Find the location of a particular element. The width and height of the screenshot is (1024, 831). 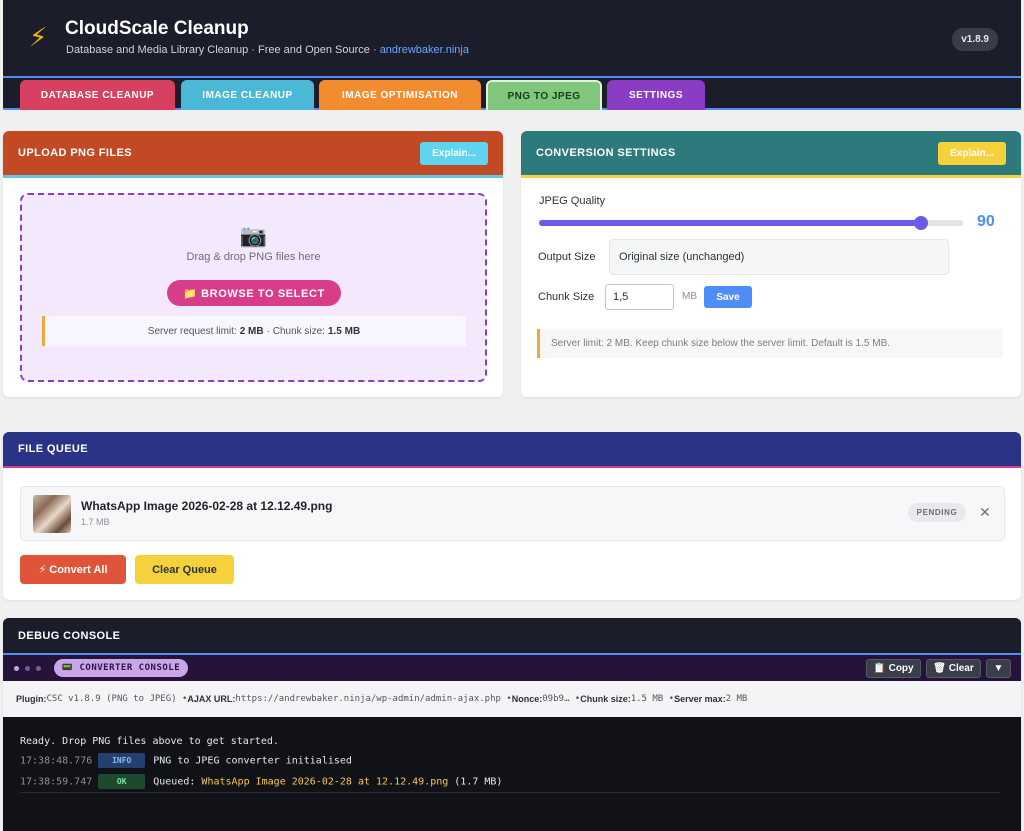

log-timestamp: 17:38:48.776 is located at coordinates (56, 761).